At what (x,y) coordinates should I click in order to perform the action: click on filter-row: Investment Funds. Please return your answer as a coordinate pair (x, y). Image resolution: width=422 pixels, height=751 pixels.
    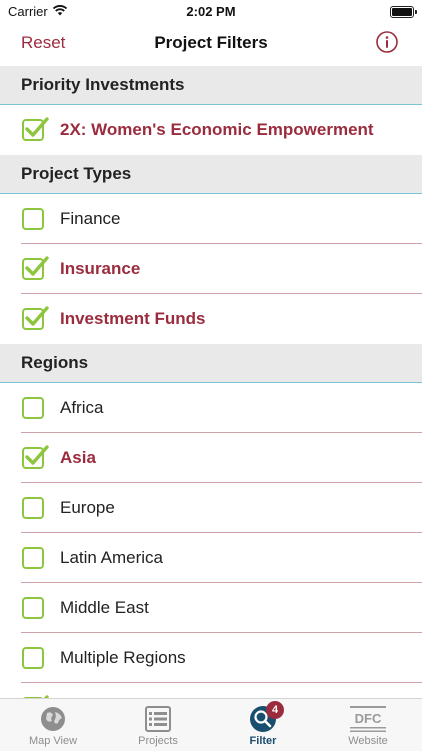
    Looking at the image, I should click on (211, 319).